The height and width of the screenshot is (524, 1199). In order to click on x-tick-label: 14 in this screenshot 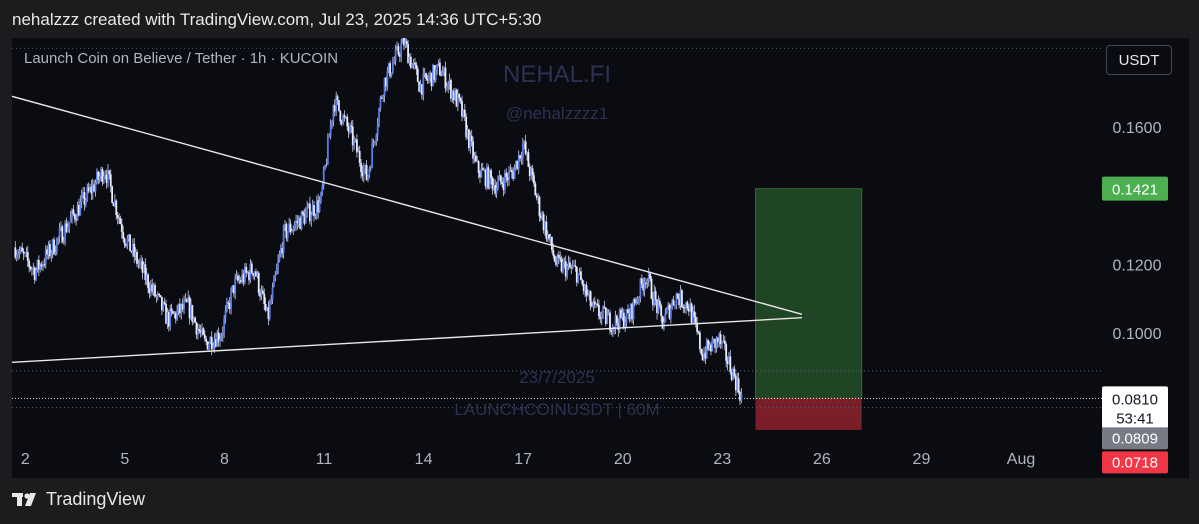, I will do `click(424, 459)`.